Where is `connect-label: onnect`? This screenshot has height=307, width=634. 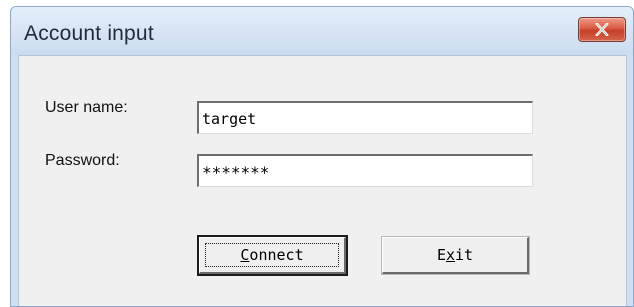
connect-label: onnect is located at coordinates (276, 255).